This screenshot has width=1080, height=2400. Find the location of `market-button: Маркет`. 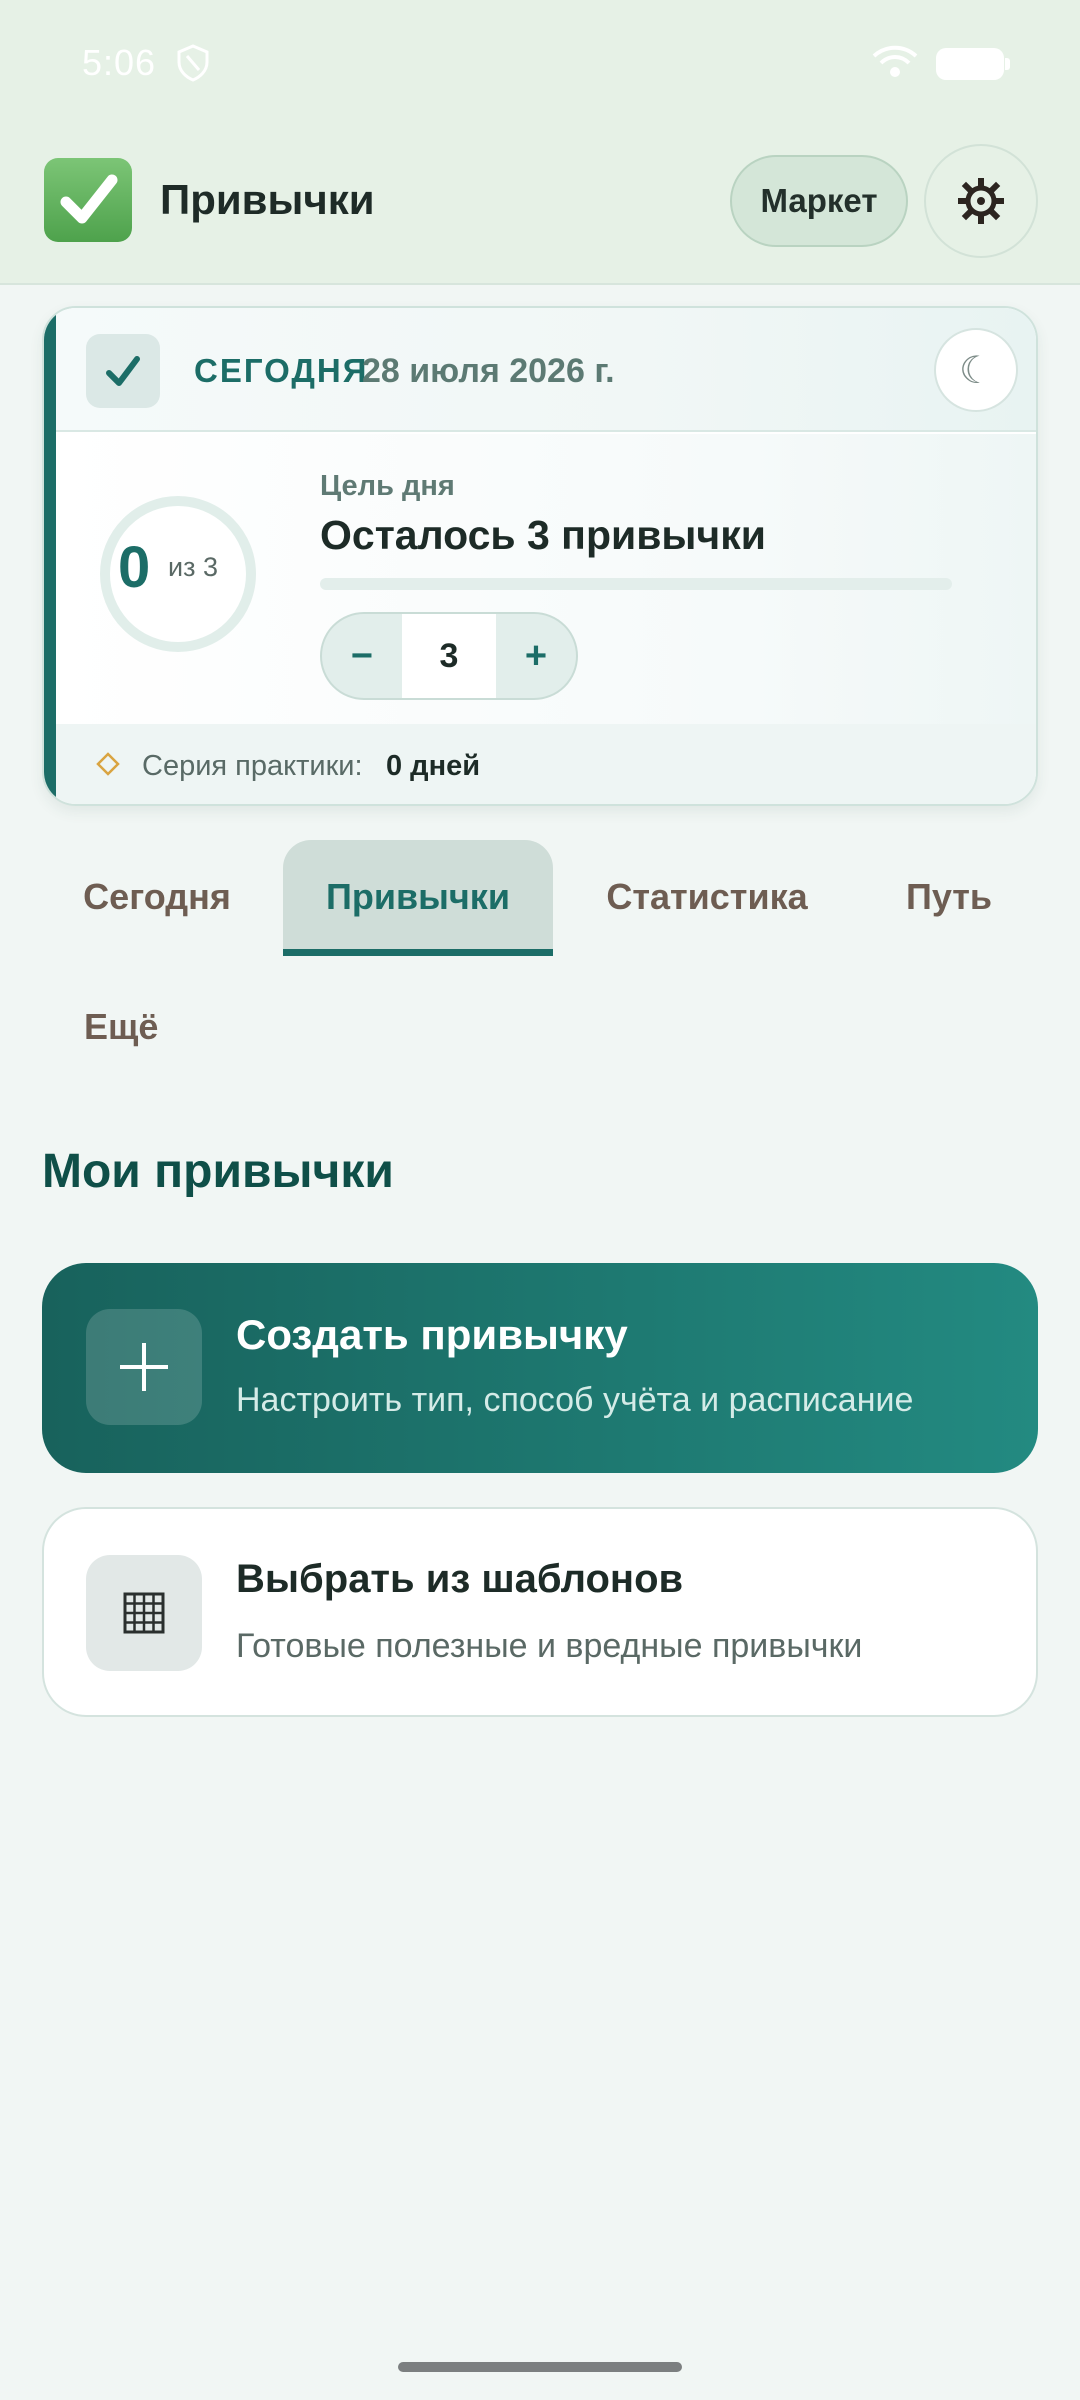

market-button: Маркет is located at coordinates (819, 201).